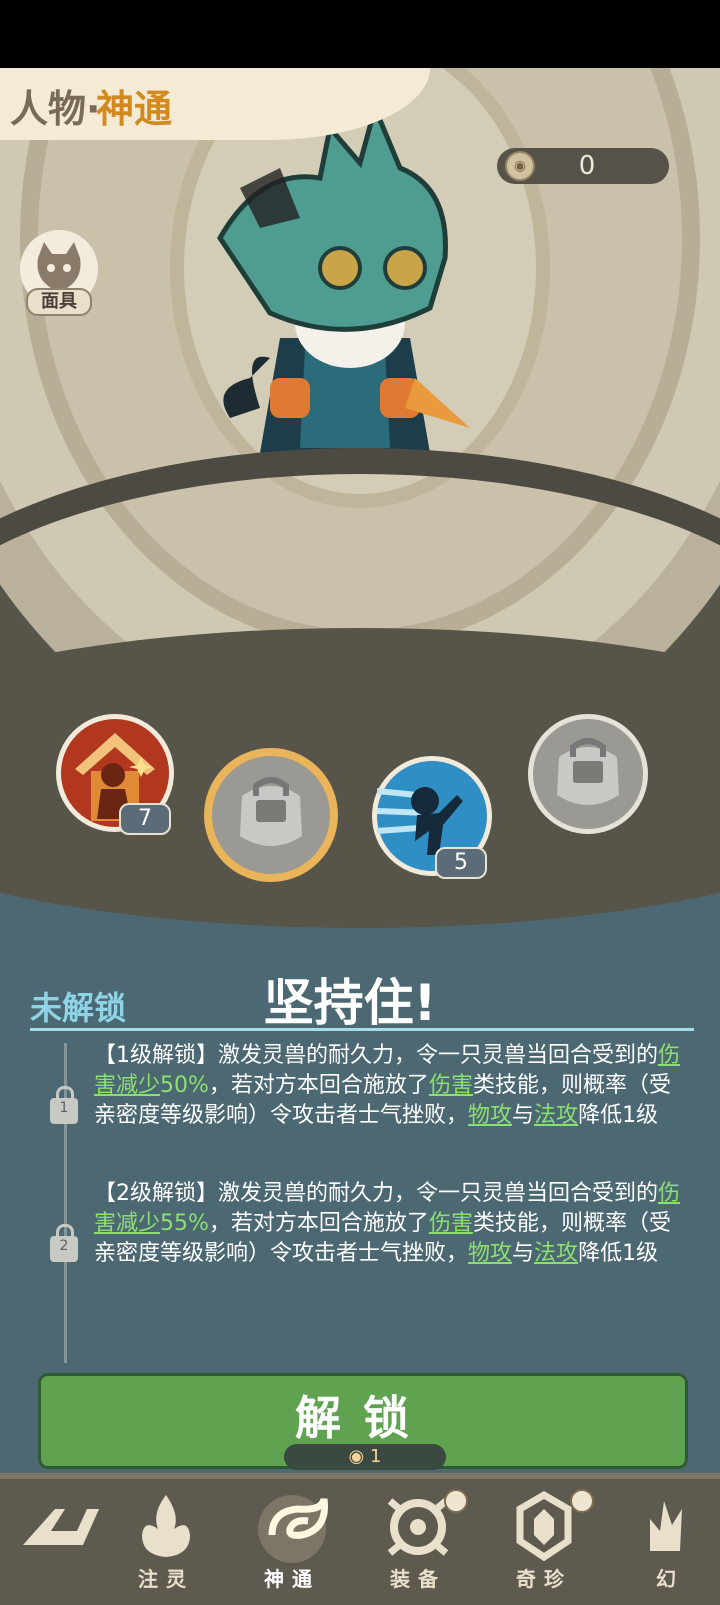  I want to click on lock-icon: 1, so click(64, 1105).